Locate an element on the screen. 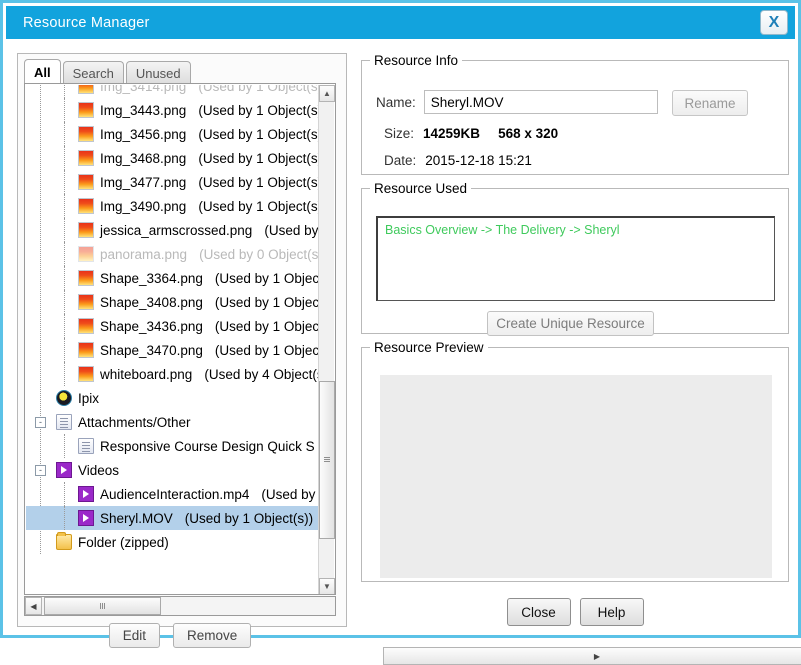 This screenshot has height=665, width=801. list-item: Responsive Course Design Quick S is located at coordinates (173, 446).